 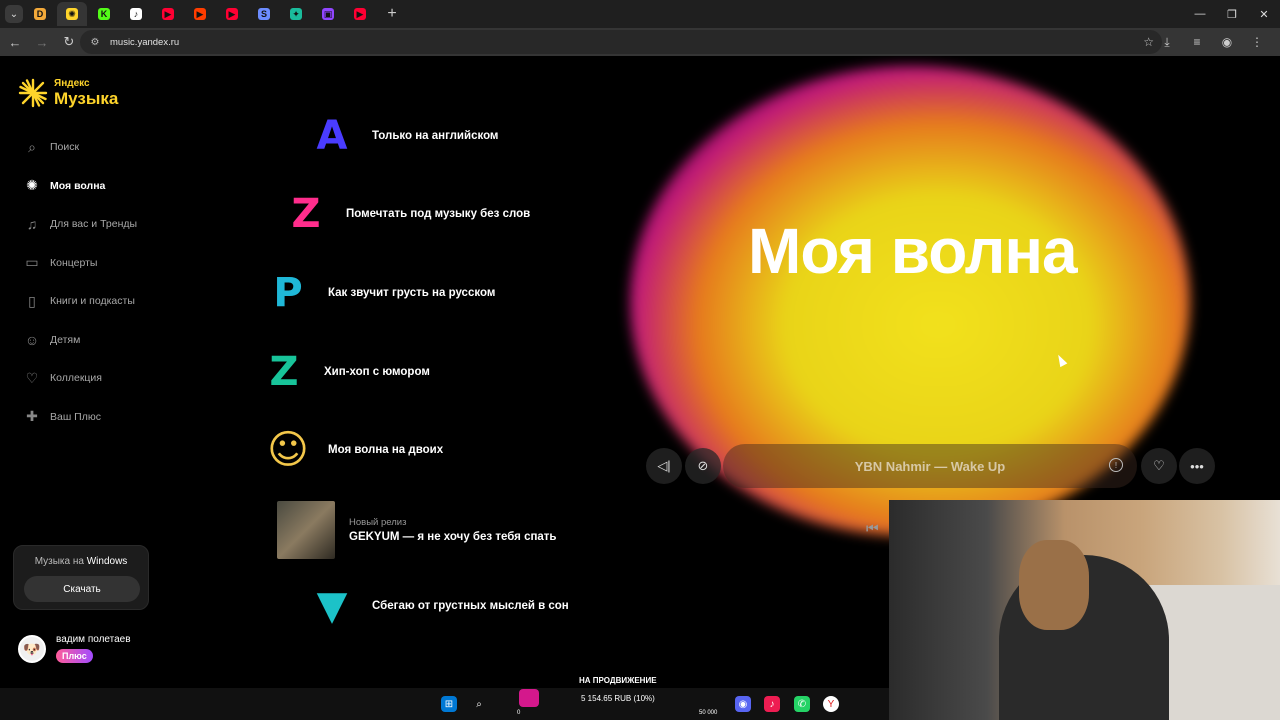 I want to click on dislike-icon: ⊘, so click(x=703, y=466).